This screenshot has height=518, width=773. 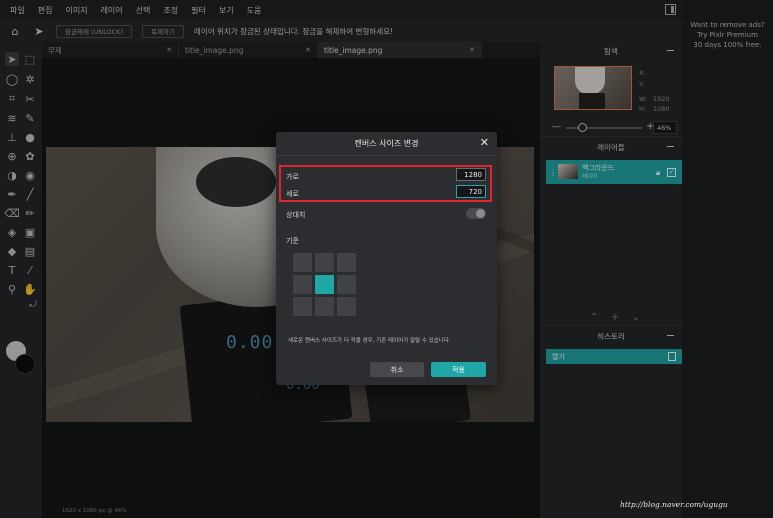 I want to click on menu-view: 보기, so click(x=226, y=10).